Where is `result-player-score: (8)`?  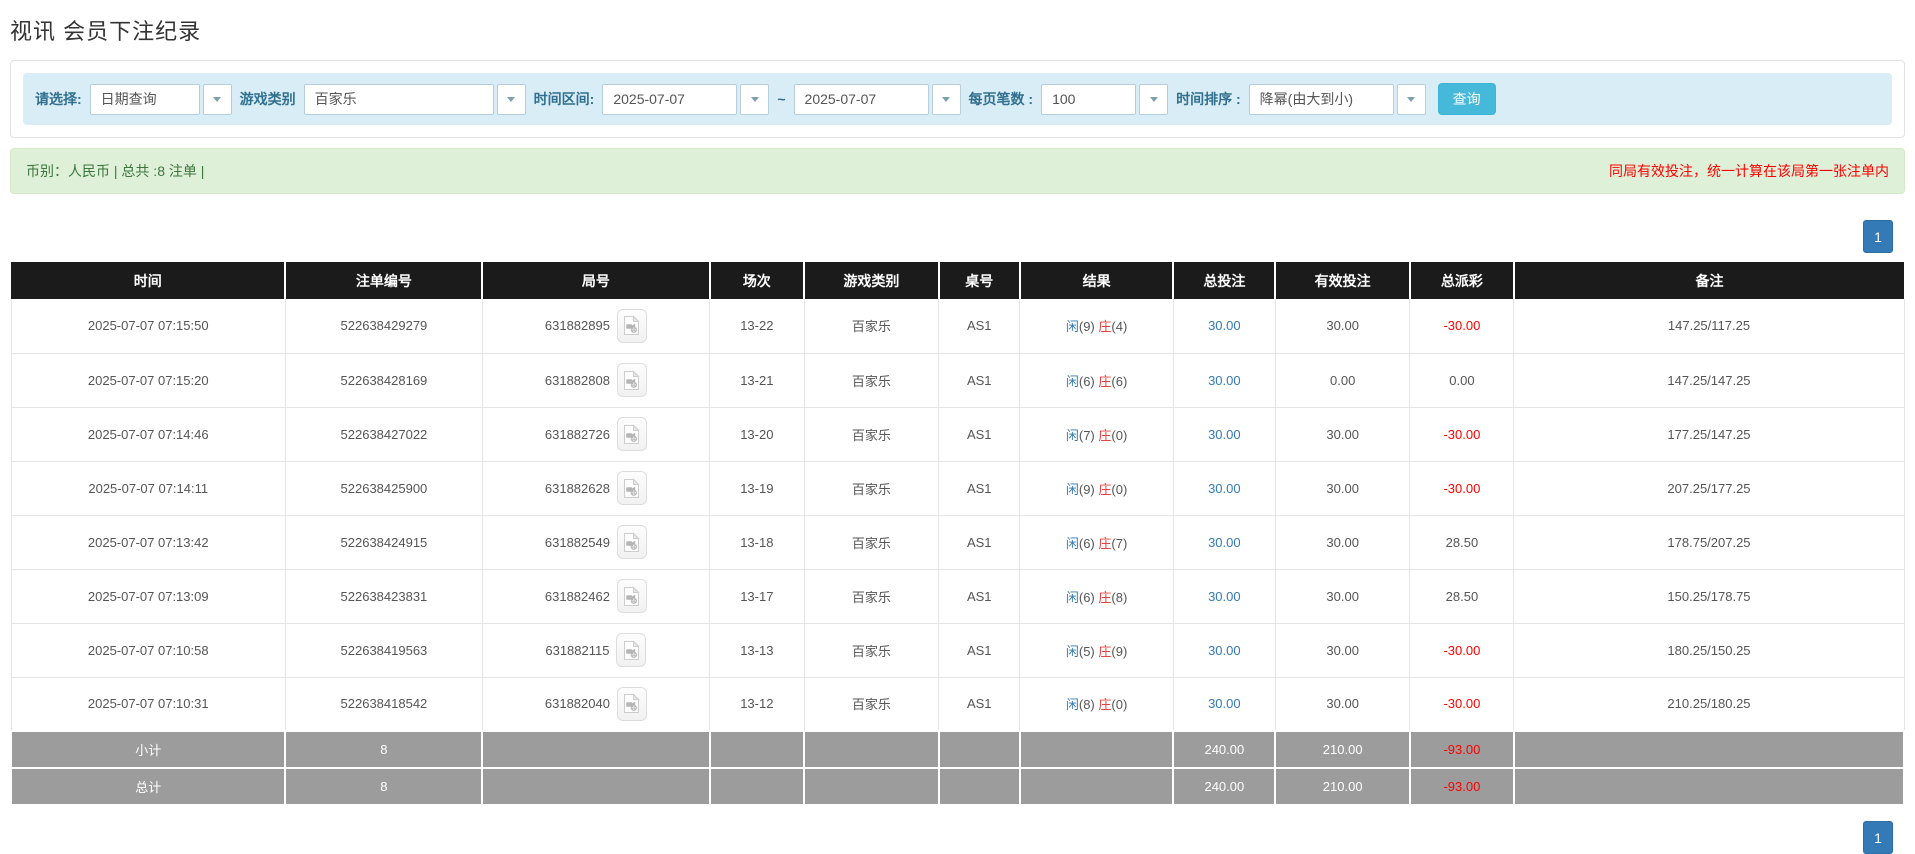
result-player-score: (8) is located at coordinates (1086, 705).